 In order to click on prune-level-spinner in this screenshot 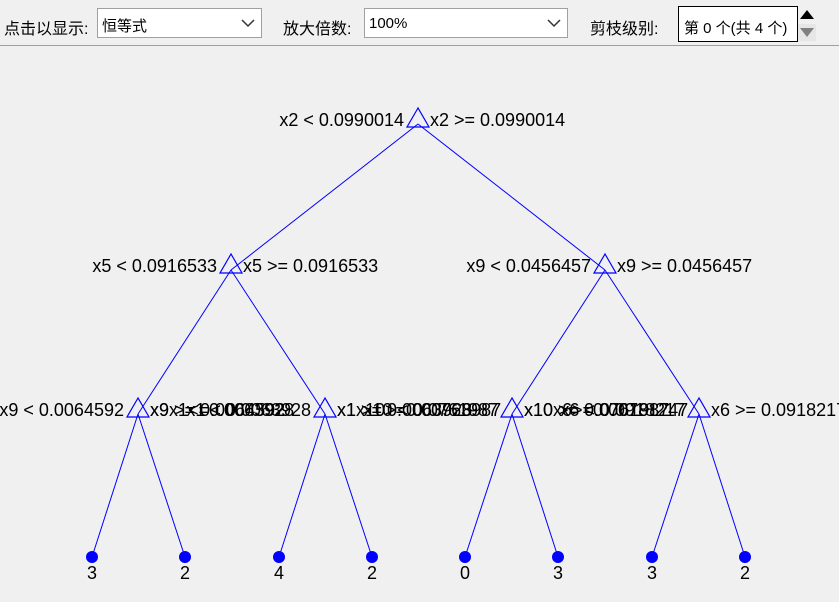, I will do `click(807, 24)`.